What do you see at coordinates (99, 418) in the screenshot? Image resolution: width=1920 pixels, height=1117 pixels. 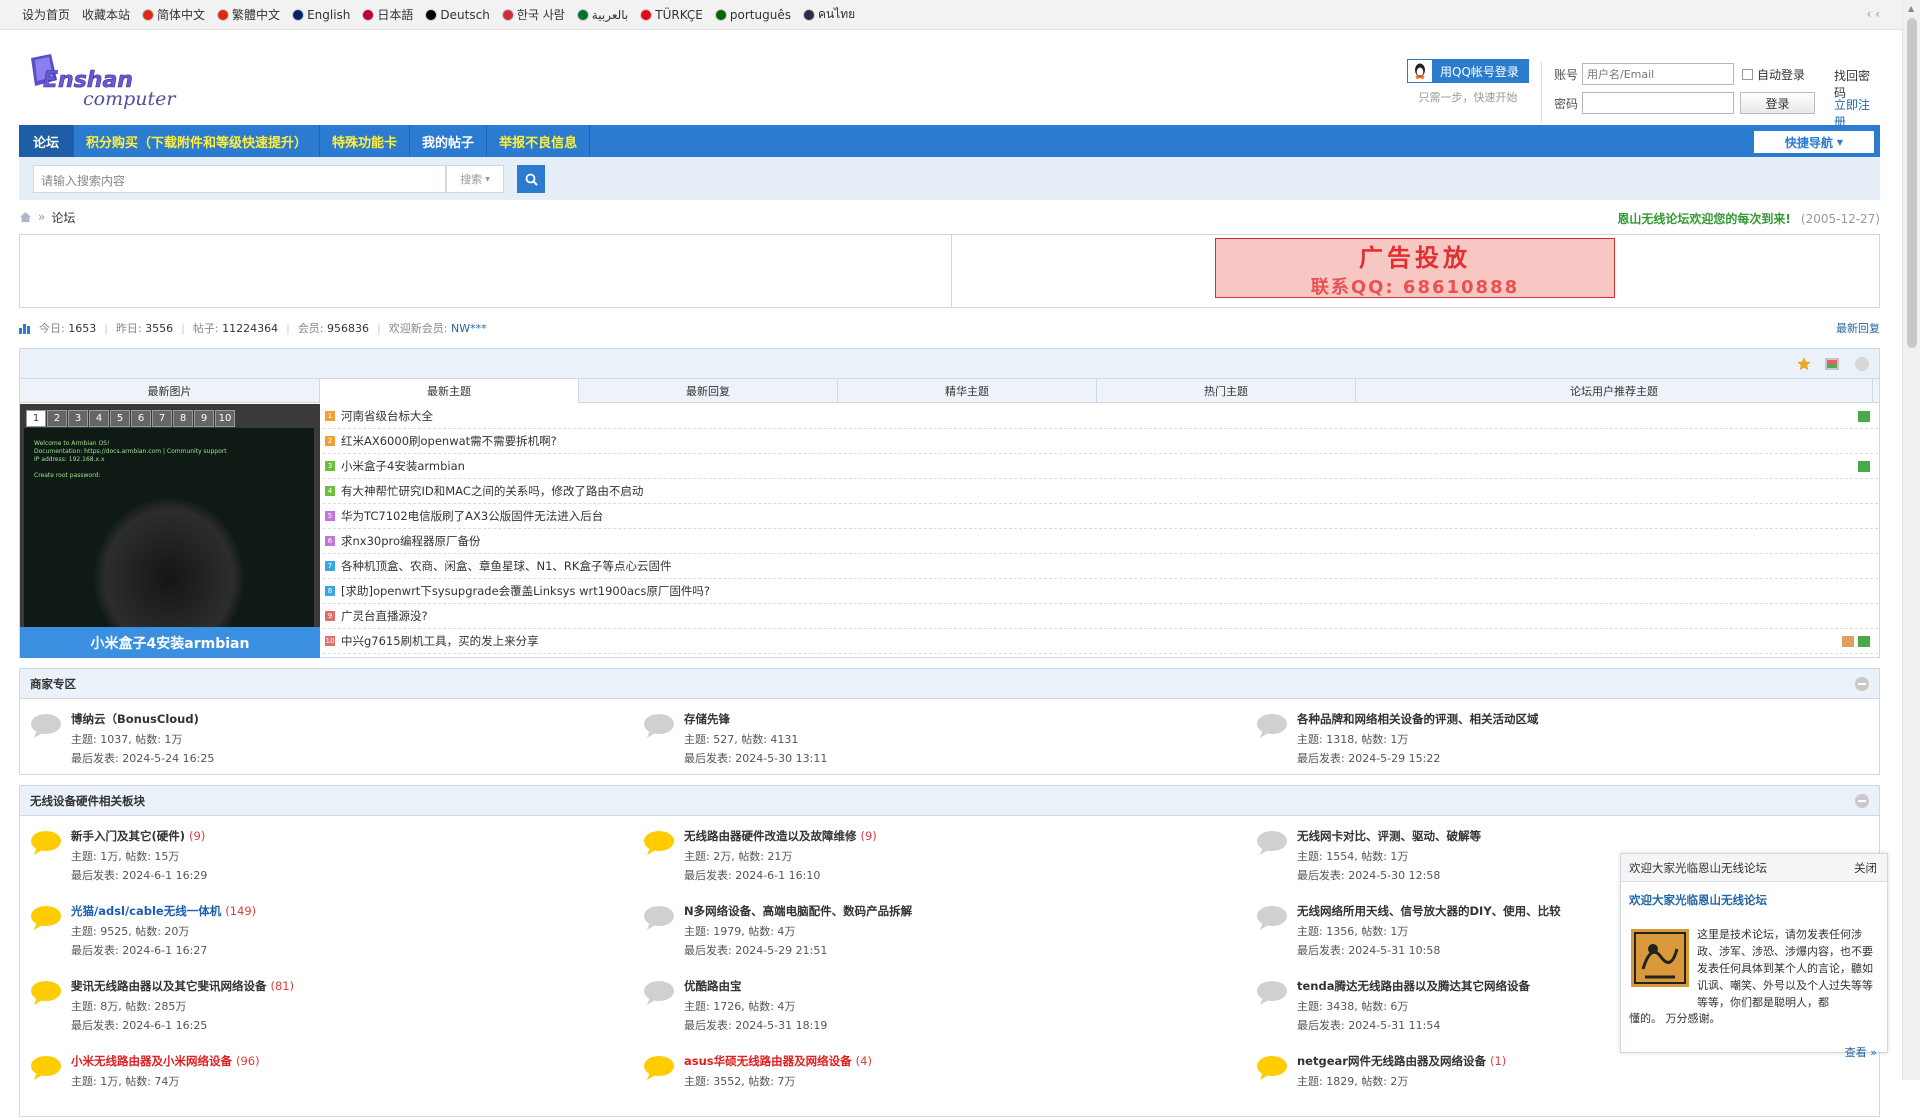 I see `slide-page-number: 4` at bounding box center [99, 418].